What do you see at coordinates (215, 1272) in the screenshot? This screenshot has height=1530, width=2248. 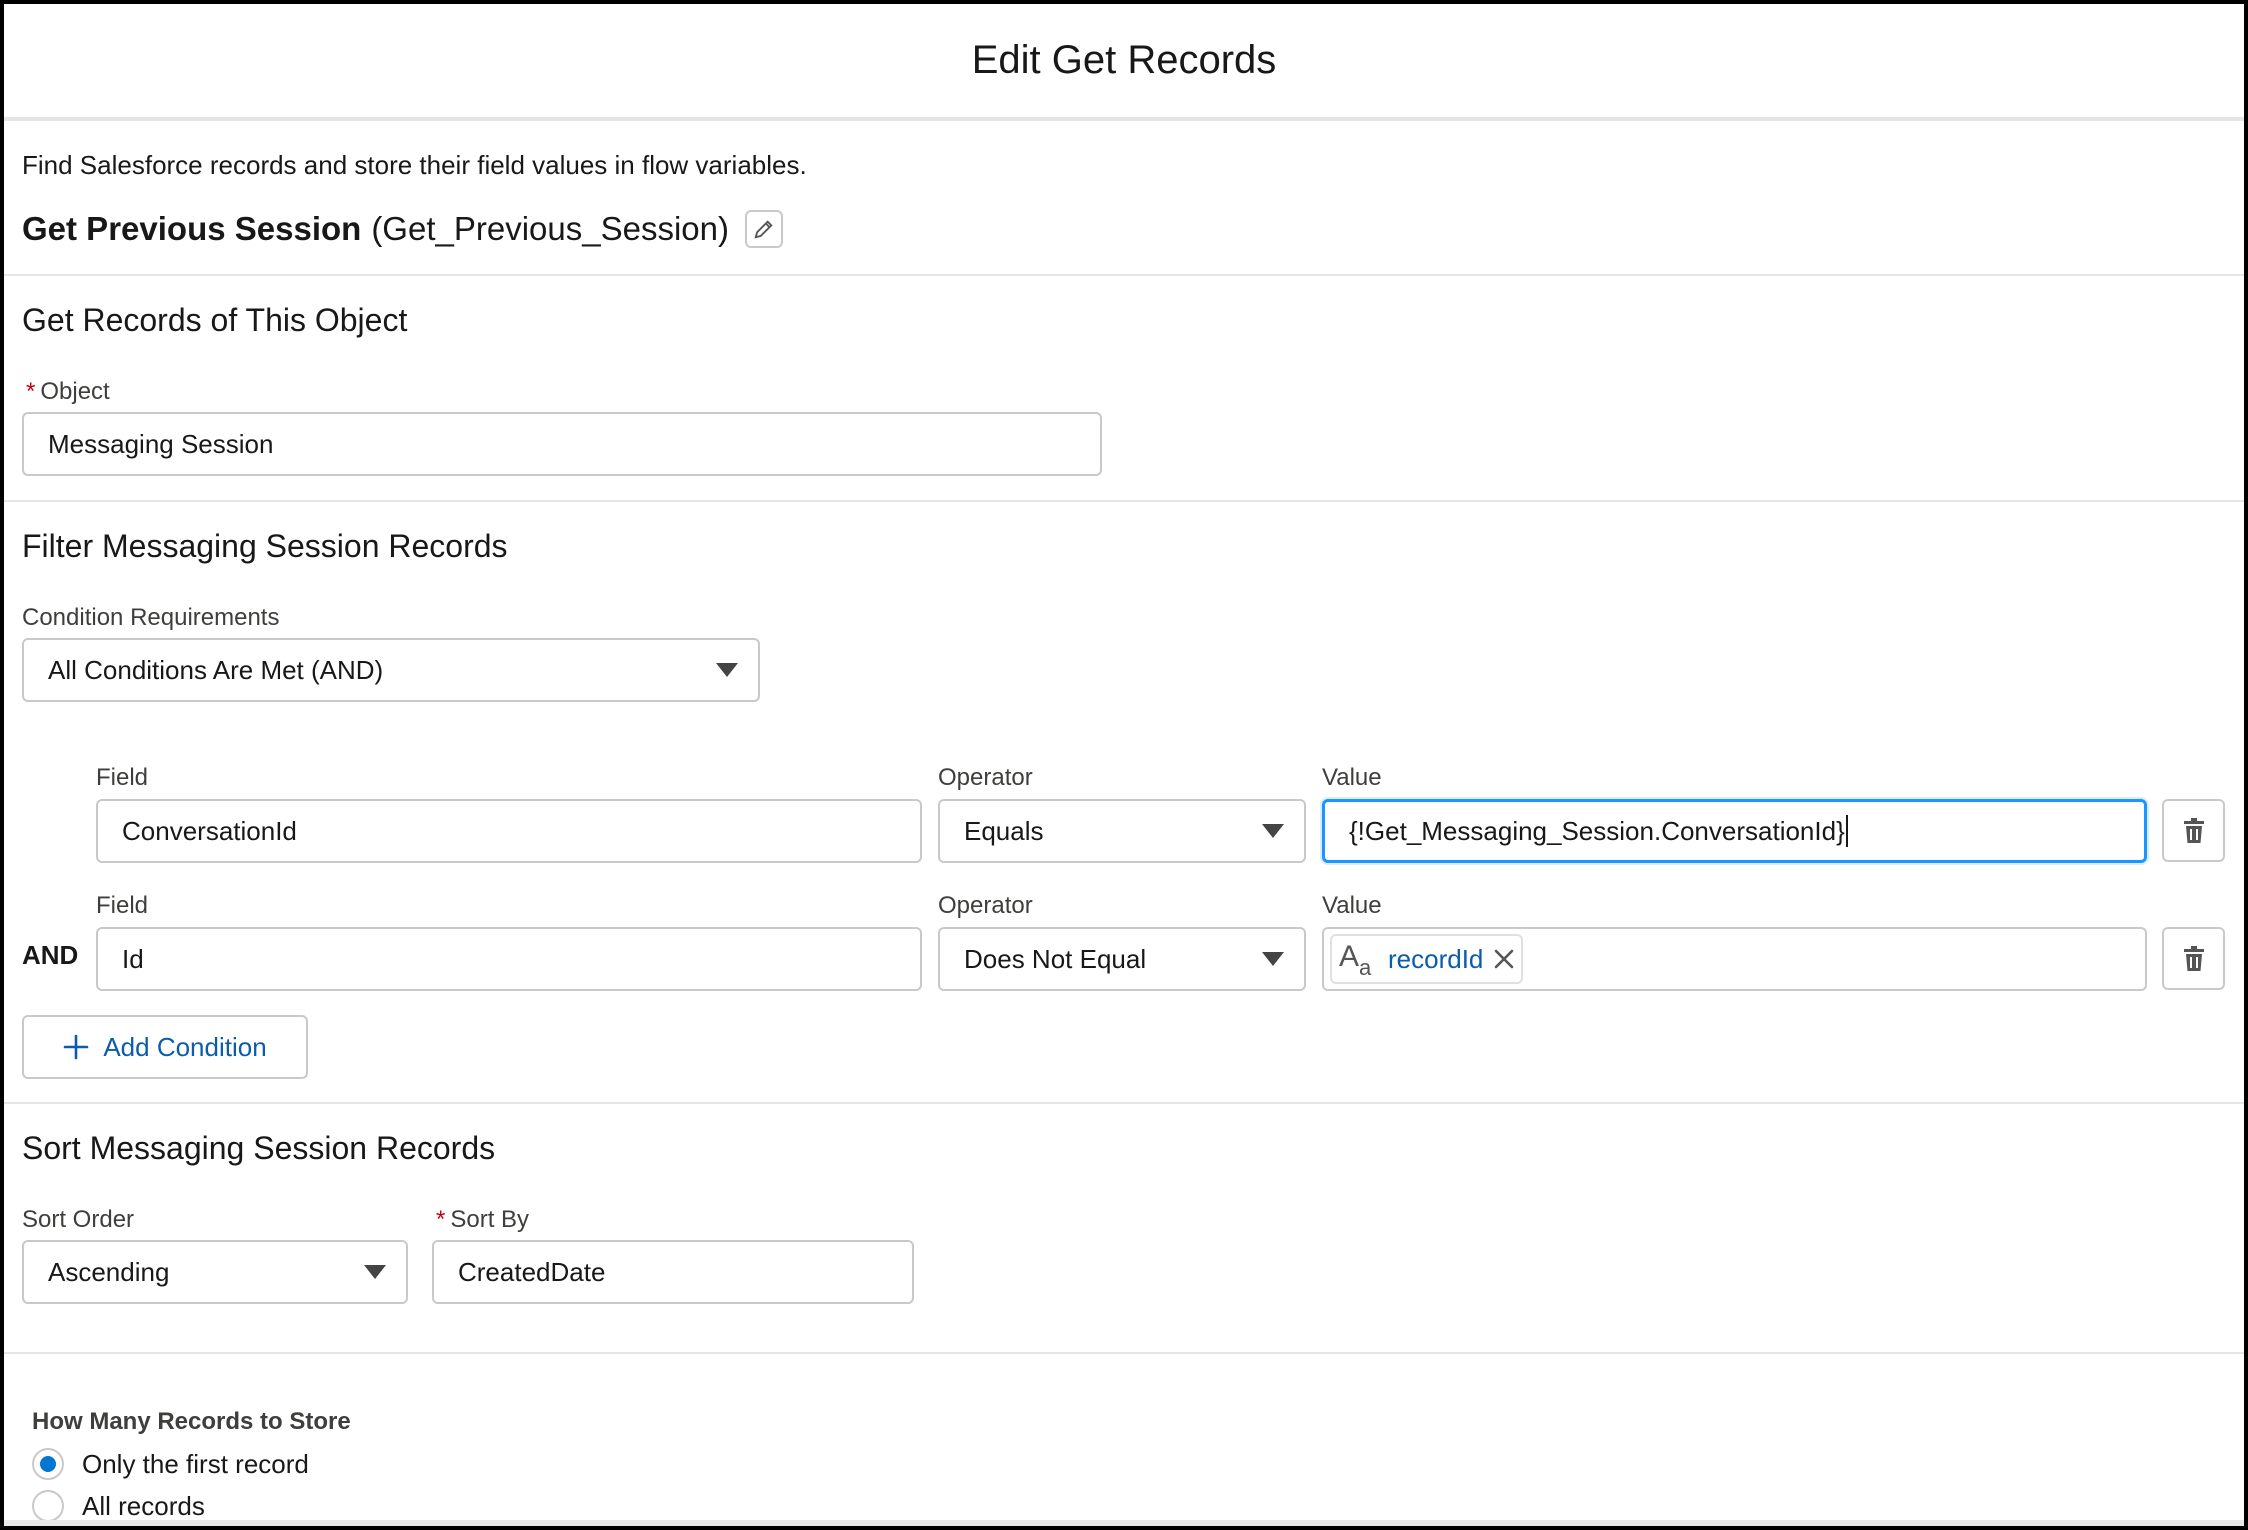 I see `sort-order-select: Ascending` at bounding box center [215, 1272].